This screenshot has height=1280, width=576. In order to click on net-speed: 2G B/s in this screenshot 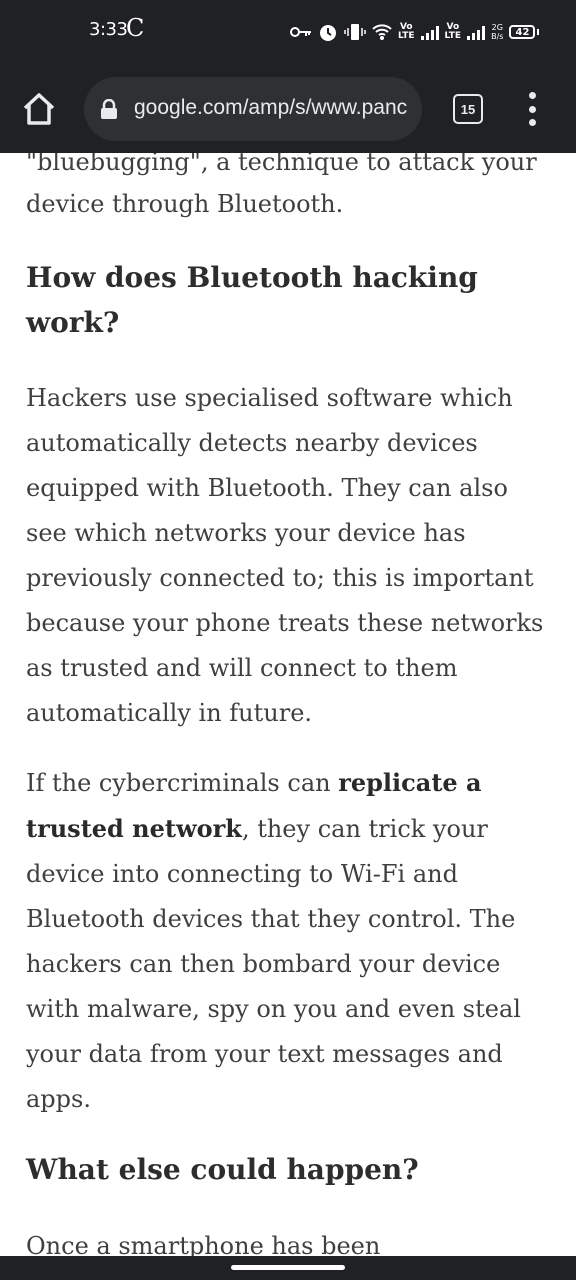, I will do `click(497, 32)`.